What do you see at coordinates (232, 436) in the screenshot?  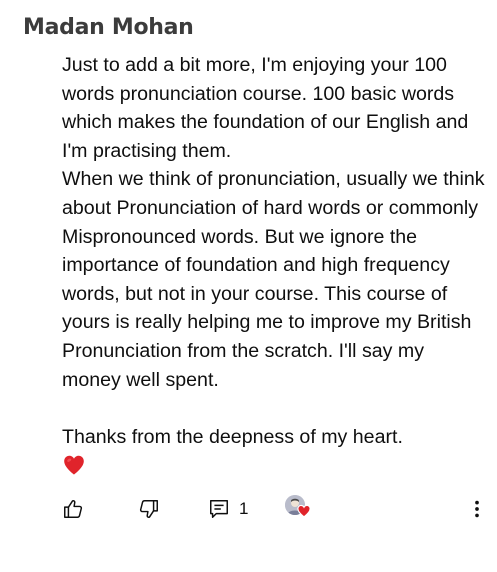 I see `comment-paragraph-3: Thanks from the deepness of my heart.` at bounding box center [232, 436].